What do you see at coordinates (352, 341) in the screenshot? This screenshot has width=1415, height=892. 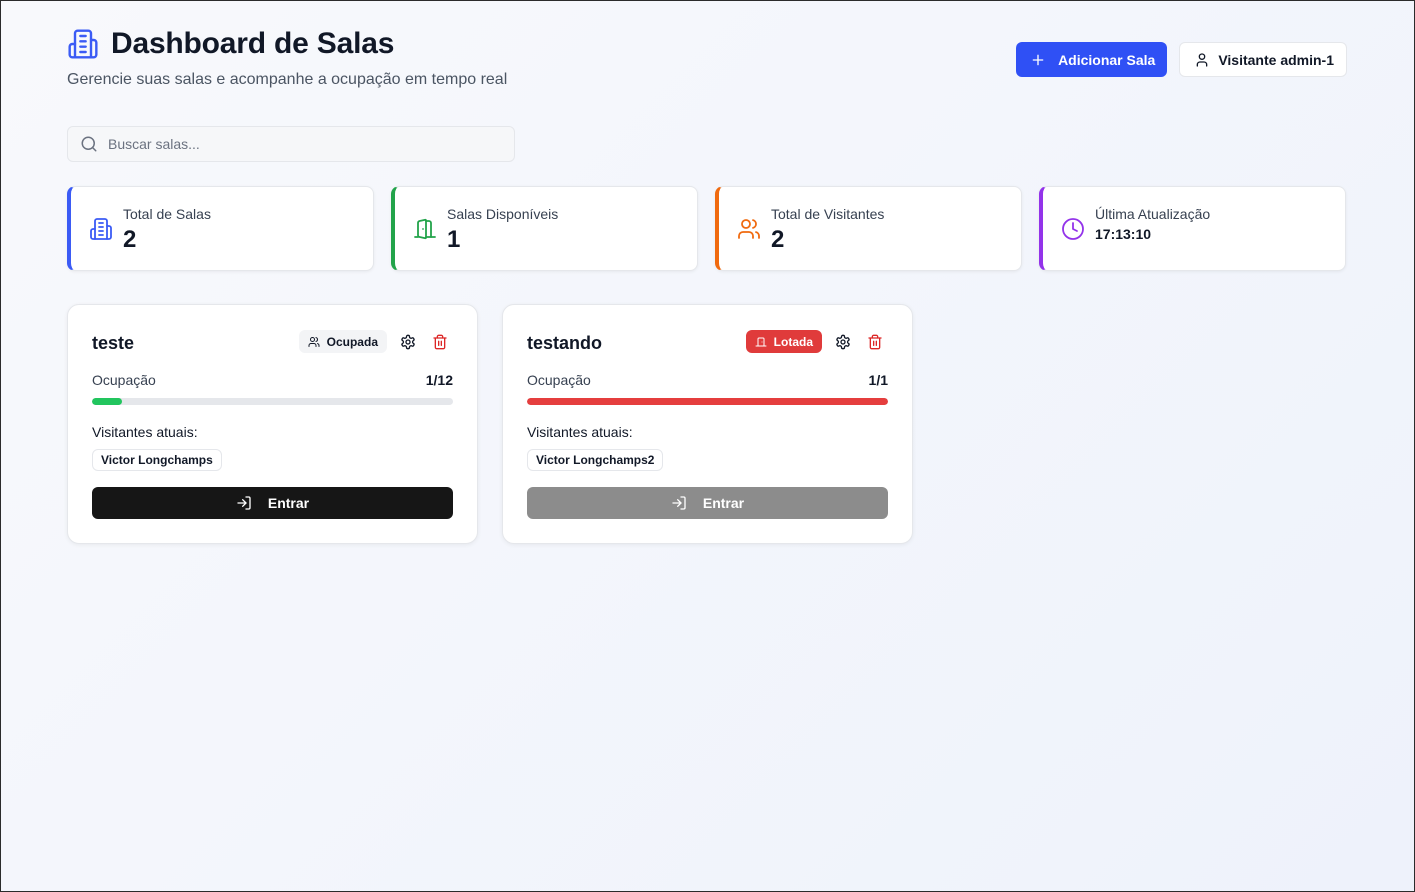 I see `status-label: Ocupada` at bounding box center [352, 341].